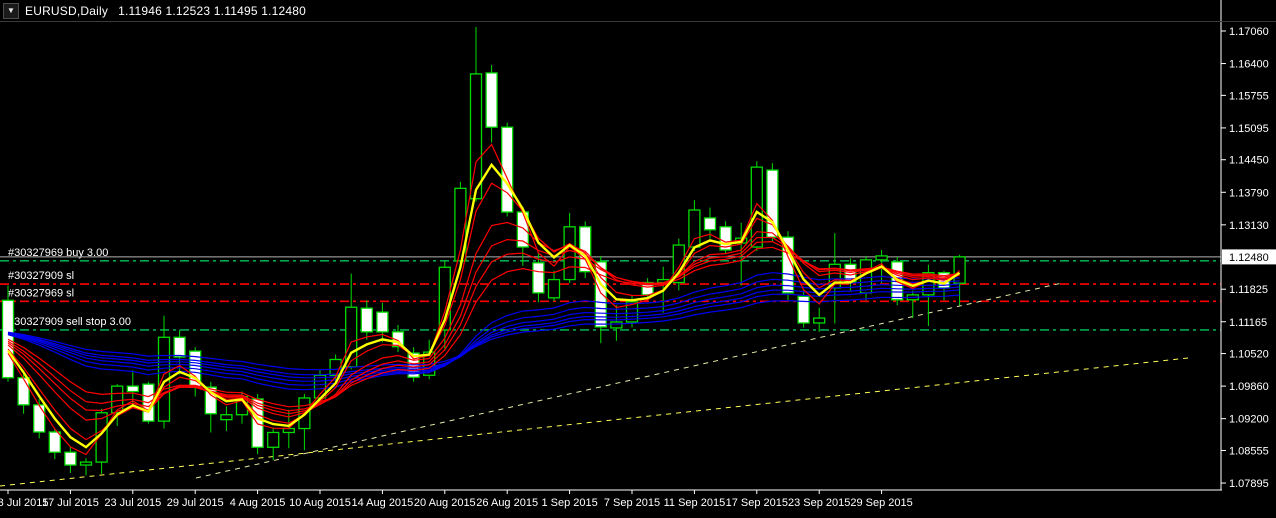 Image resolution: width=1276 pixels, height=518 pixels. What do you see at coordinates (1249, 387) in the screenshot?
I see `price-tick-label: 1.09860` at bounding box center [1249, 387].